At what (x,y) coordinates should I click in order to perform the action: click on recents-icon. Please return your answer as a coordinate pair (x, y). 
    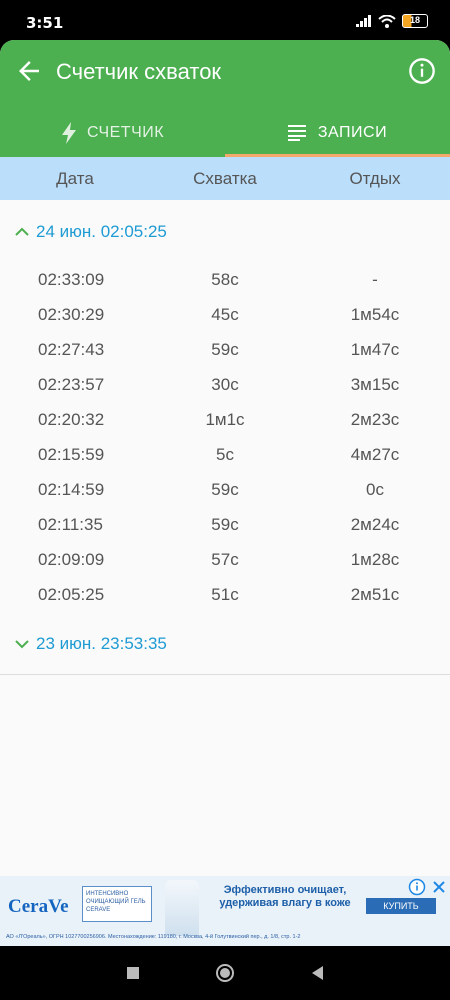
    Looking at the image, I should click on (133, 973).